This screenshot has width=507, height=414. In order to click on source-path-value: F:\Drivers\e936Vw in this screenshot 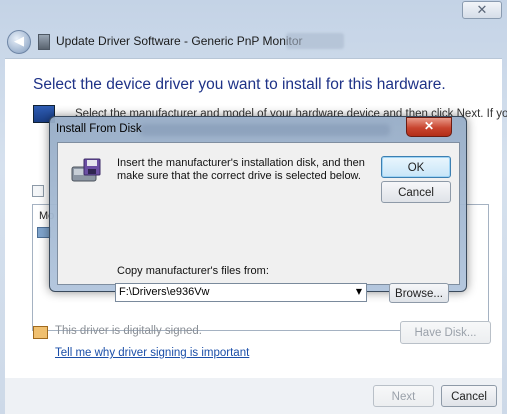, I will do `click(164, 292)`.